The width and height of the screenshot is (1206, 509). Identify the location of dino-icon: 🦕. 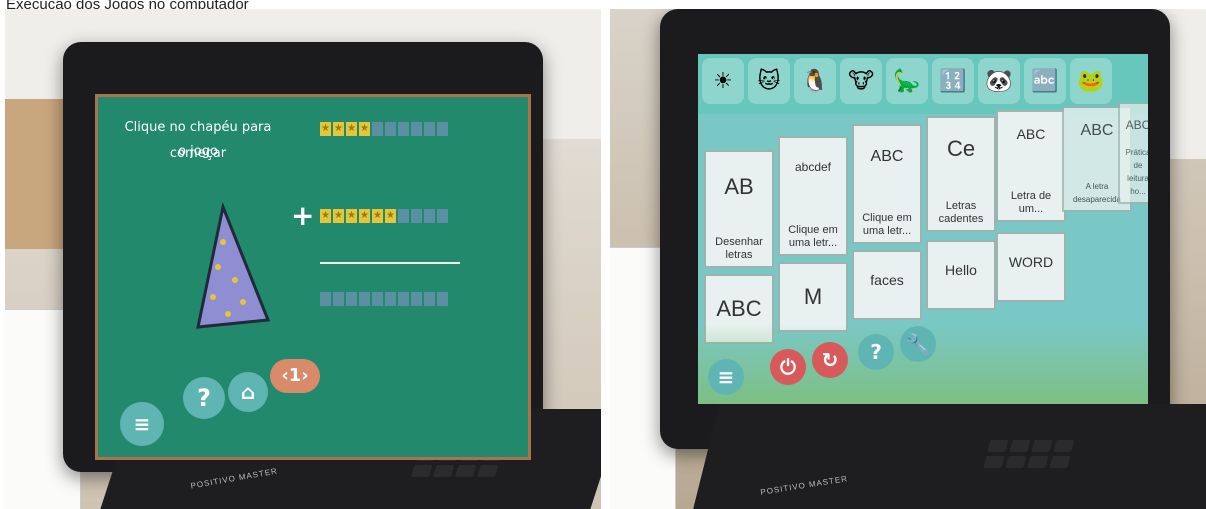
(907, 81).